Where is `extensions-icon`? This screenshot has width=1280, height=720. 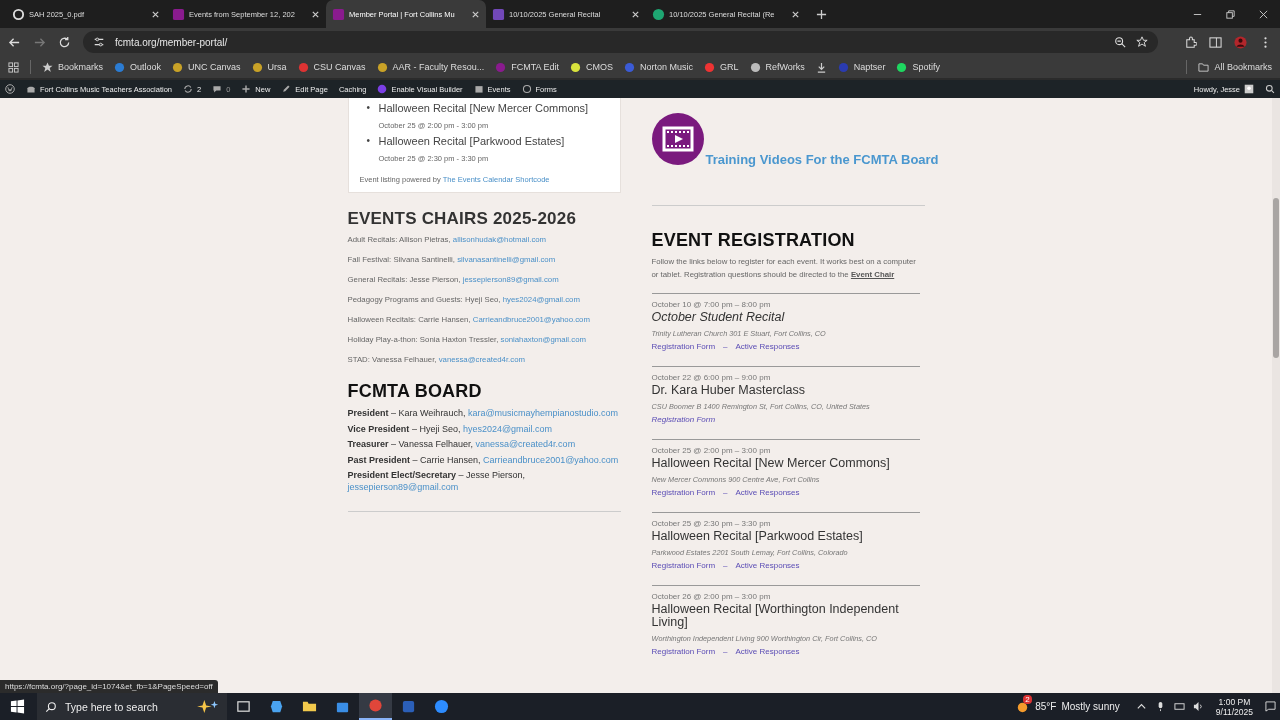
extensions-icon is located at coordinates (1190, 42).